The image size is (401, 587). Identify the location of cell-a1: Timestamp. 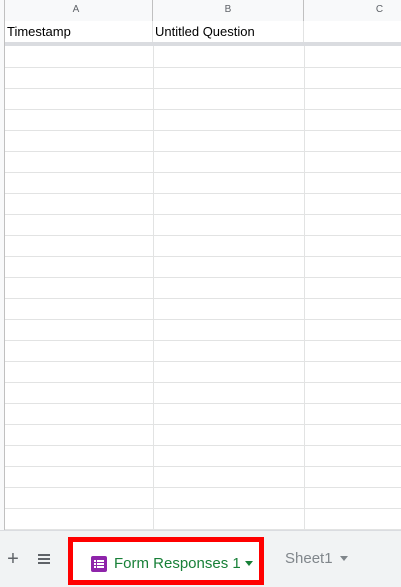
(79, 31).